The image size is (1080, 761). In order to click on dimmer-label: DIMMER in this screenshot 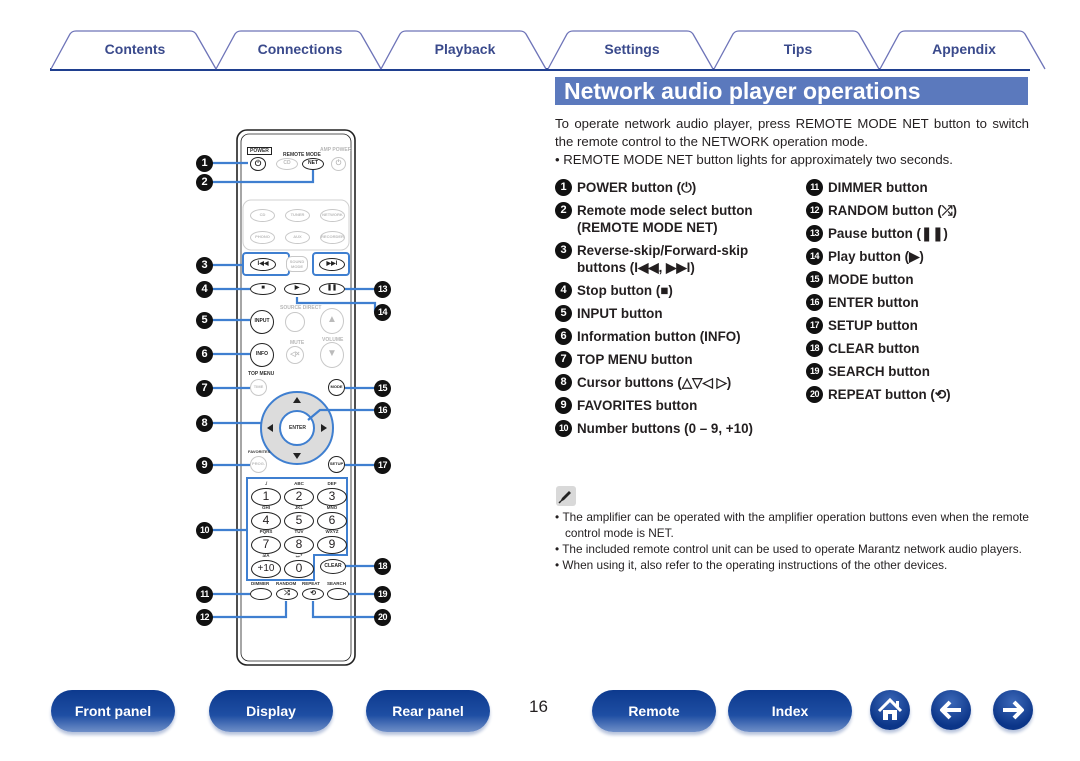, I will do `click(260, 583)`.